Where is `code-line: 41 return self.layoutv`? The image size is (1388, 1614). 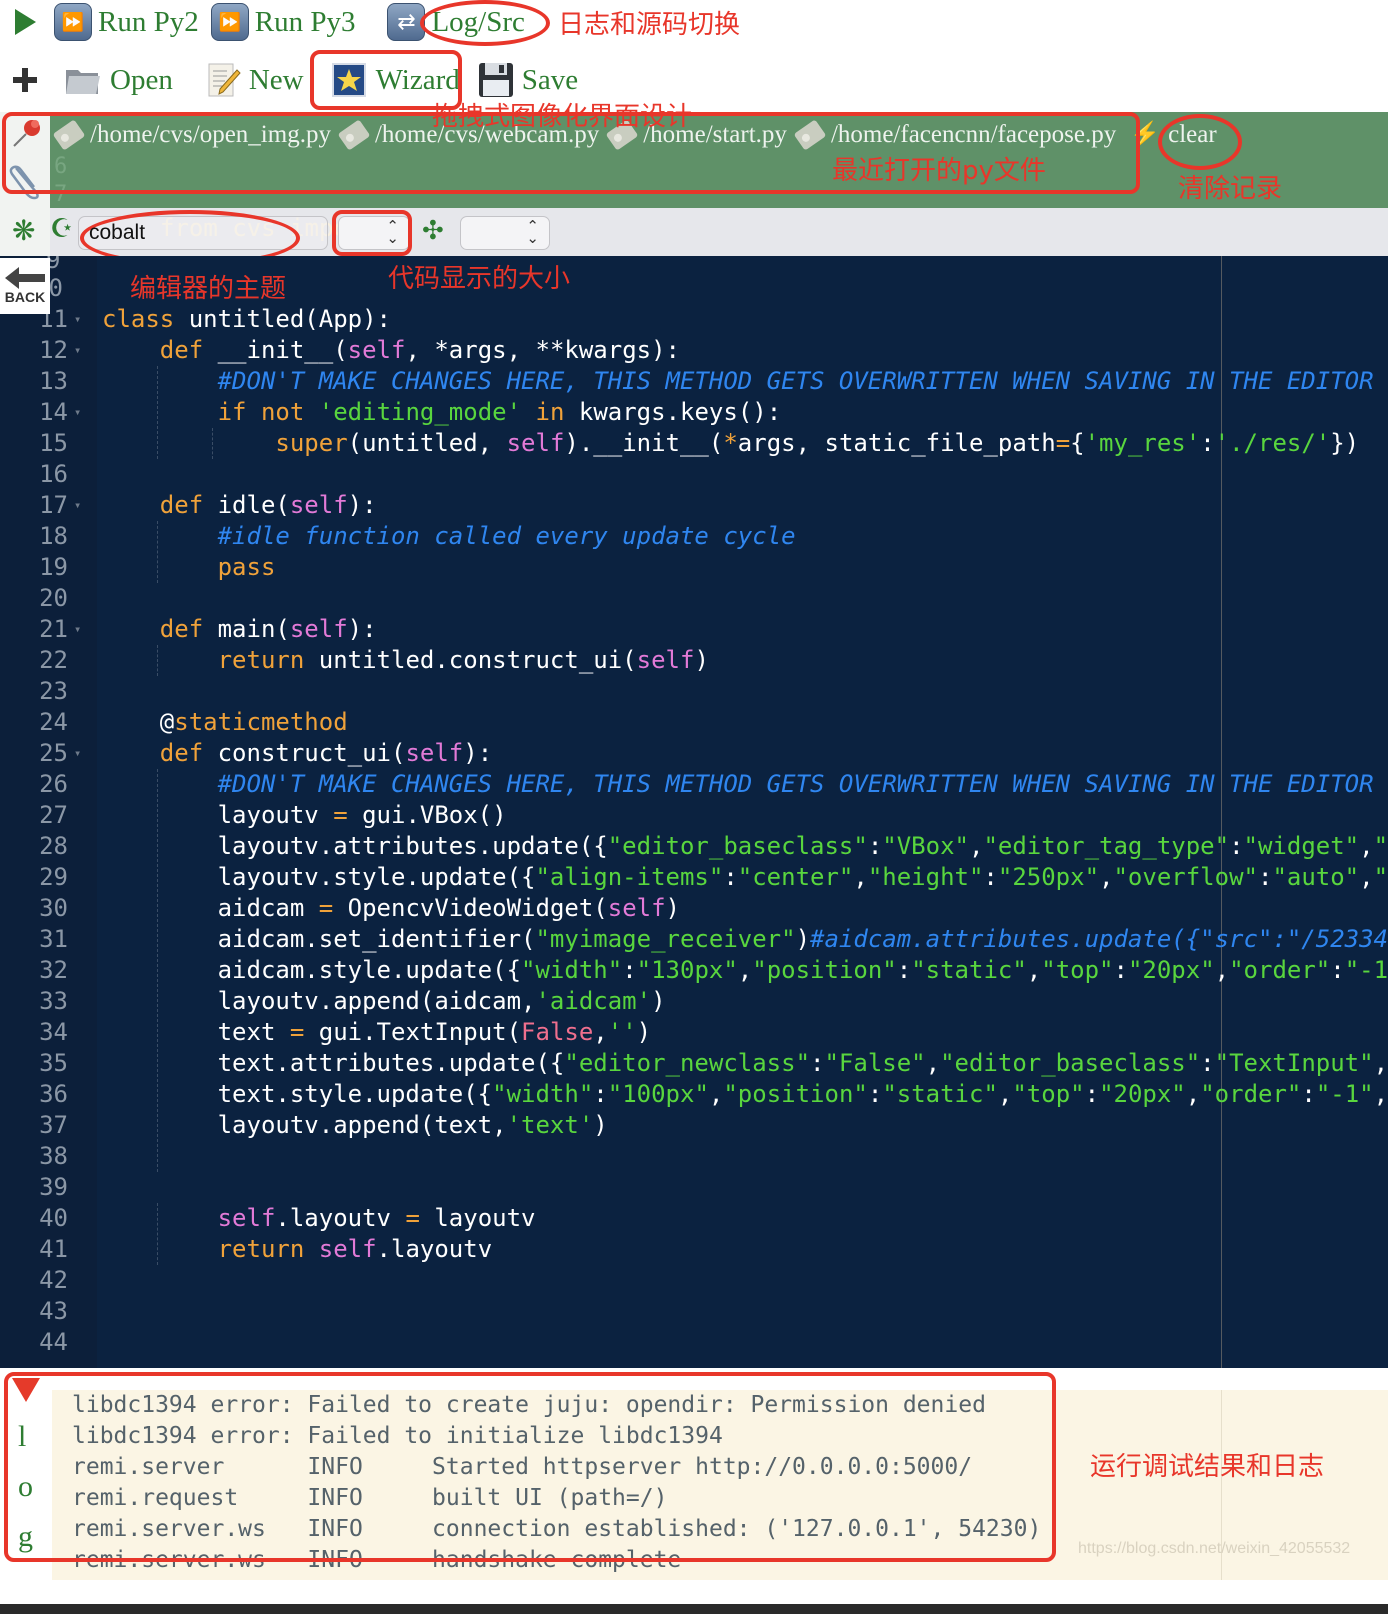
code-line: 41 return self.layoutv is located at coordinates (694, 1249).